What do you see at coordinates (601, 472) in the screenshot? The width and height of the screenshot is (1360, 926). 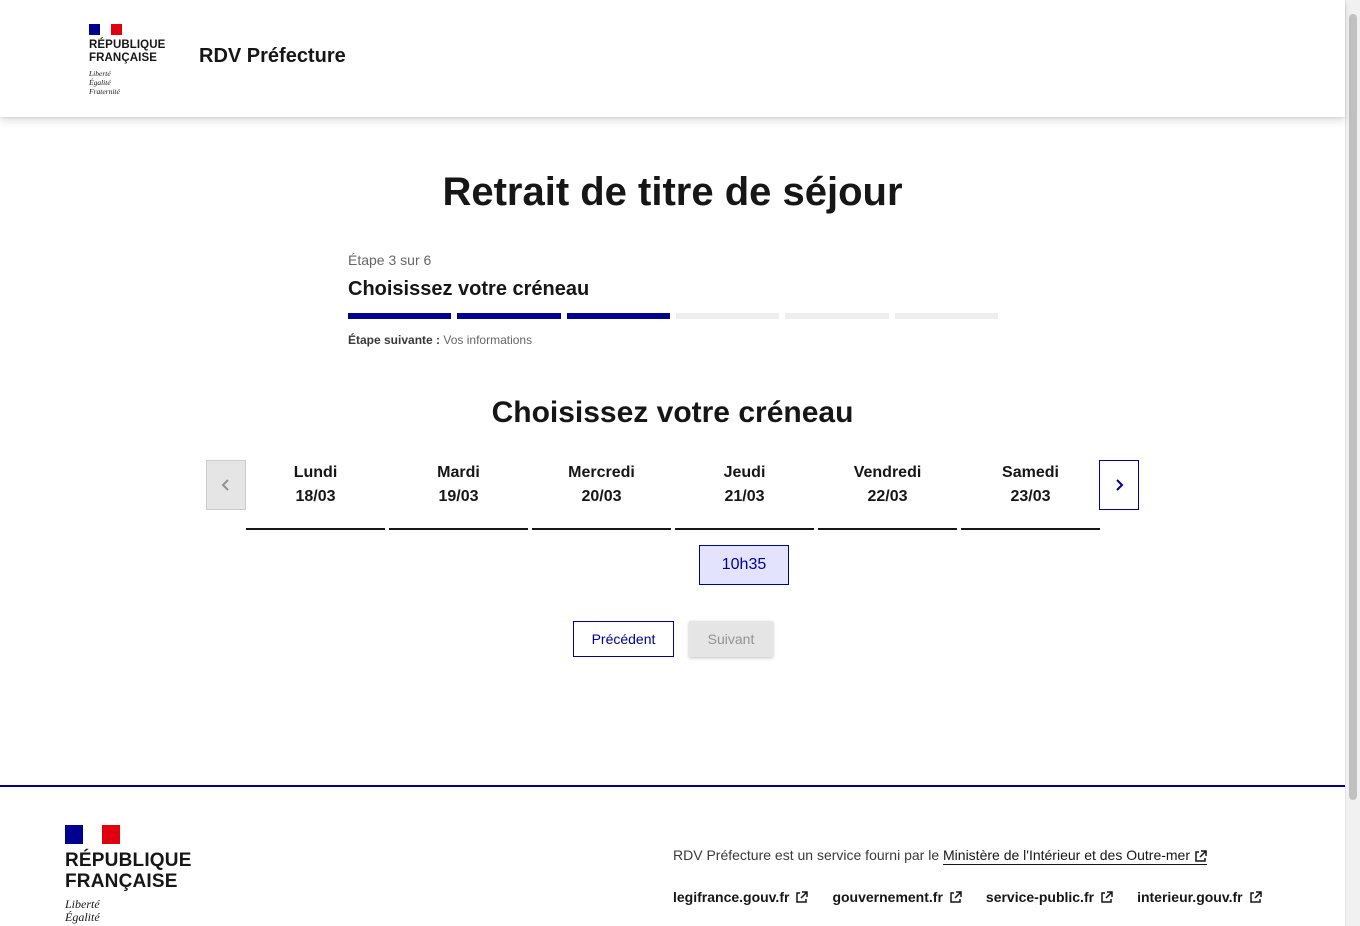 I see `day-name: Mercredi` at bounding box center [601, 472].